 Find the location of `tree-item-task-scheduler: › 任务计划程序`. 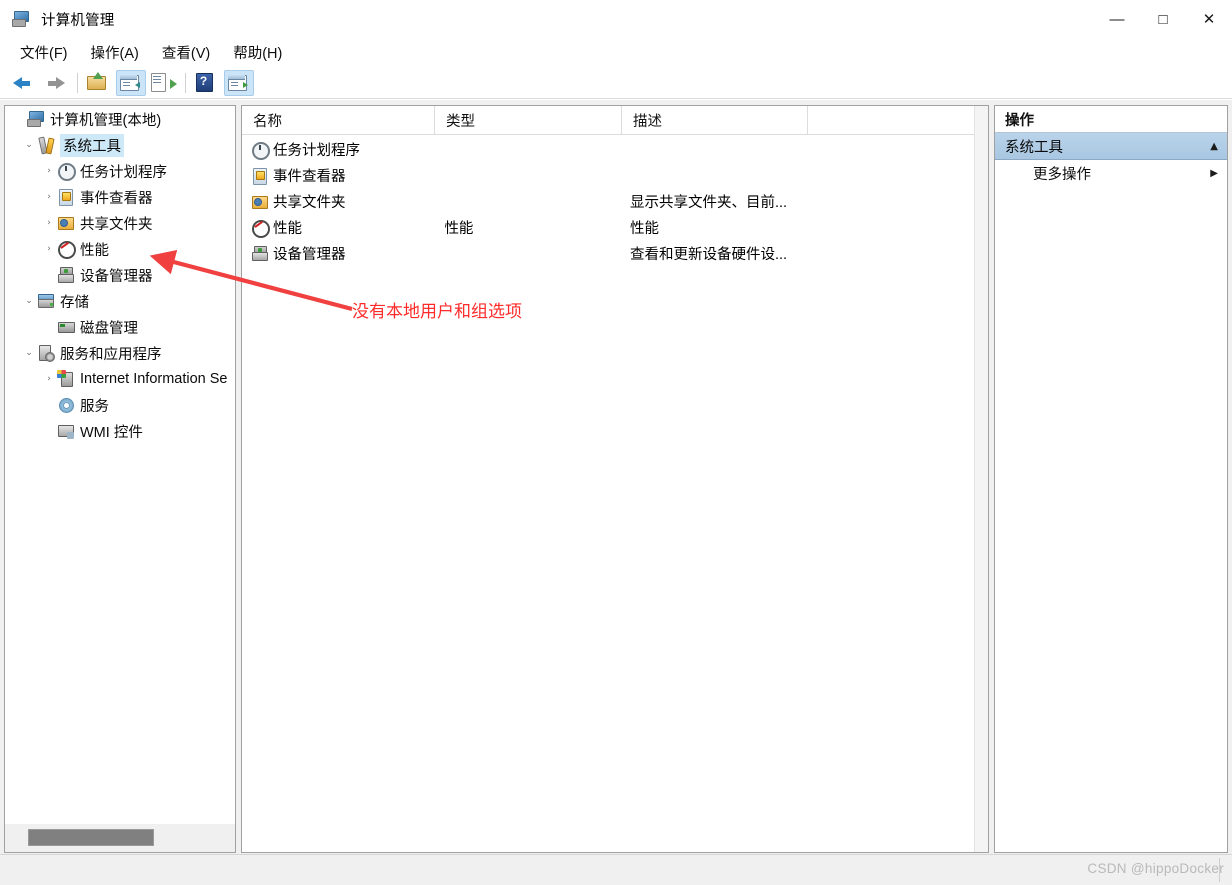

tree-item-task-scheduler: › 任务计划程序 is located at coordinates (120, 171).